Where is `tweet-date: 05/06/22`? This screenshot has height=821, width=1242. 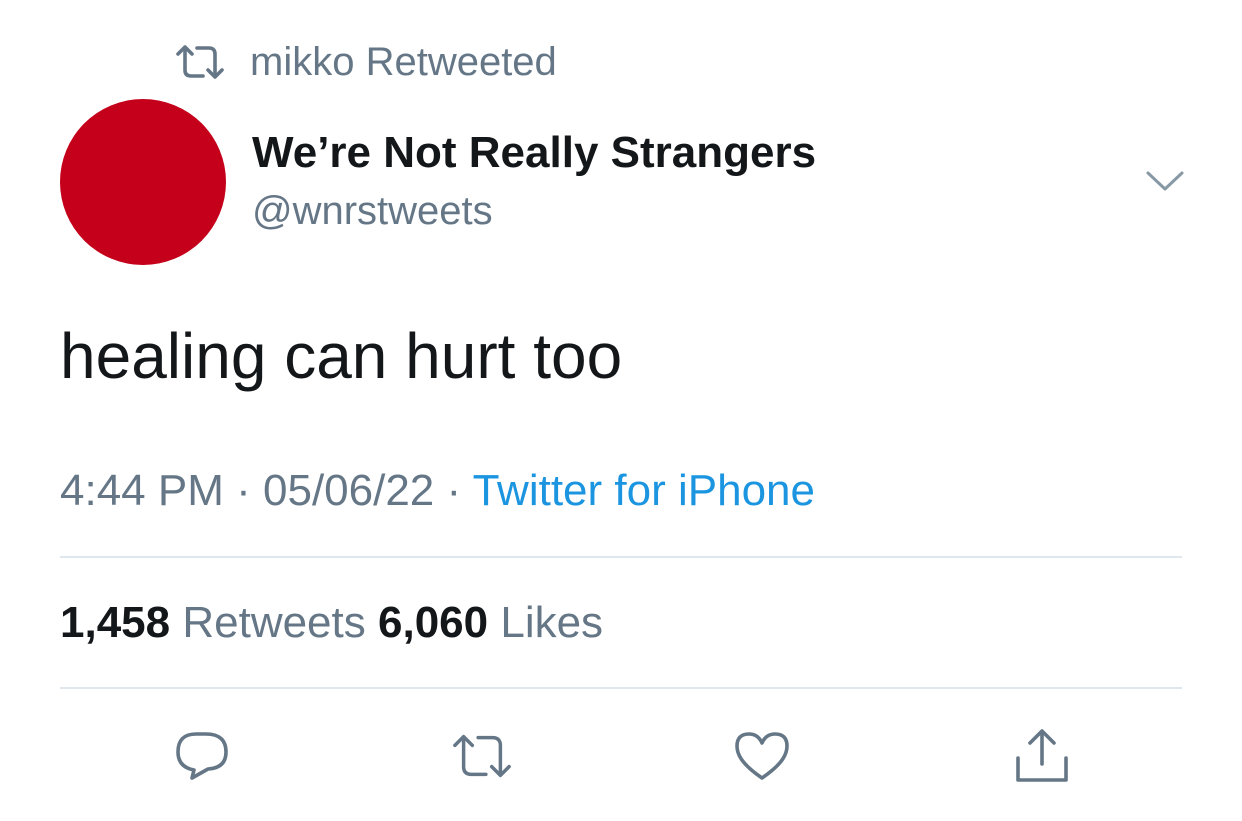 tweet-date: 05/06/22 is located at coordinates (349, 490).